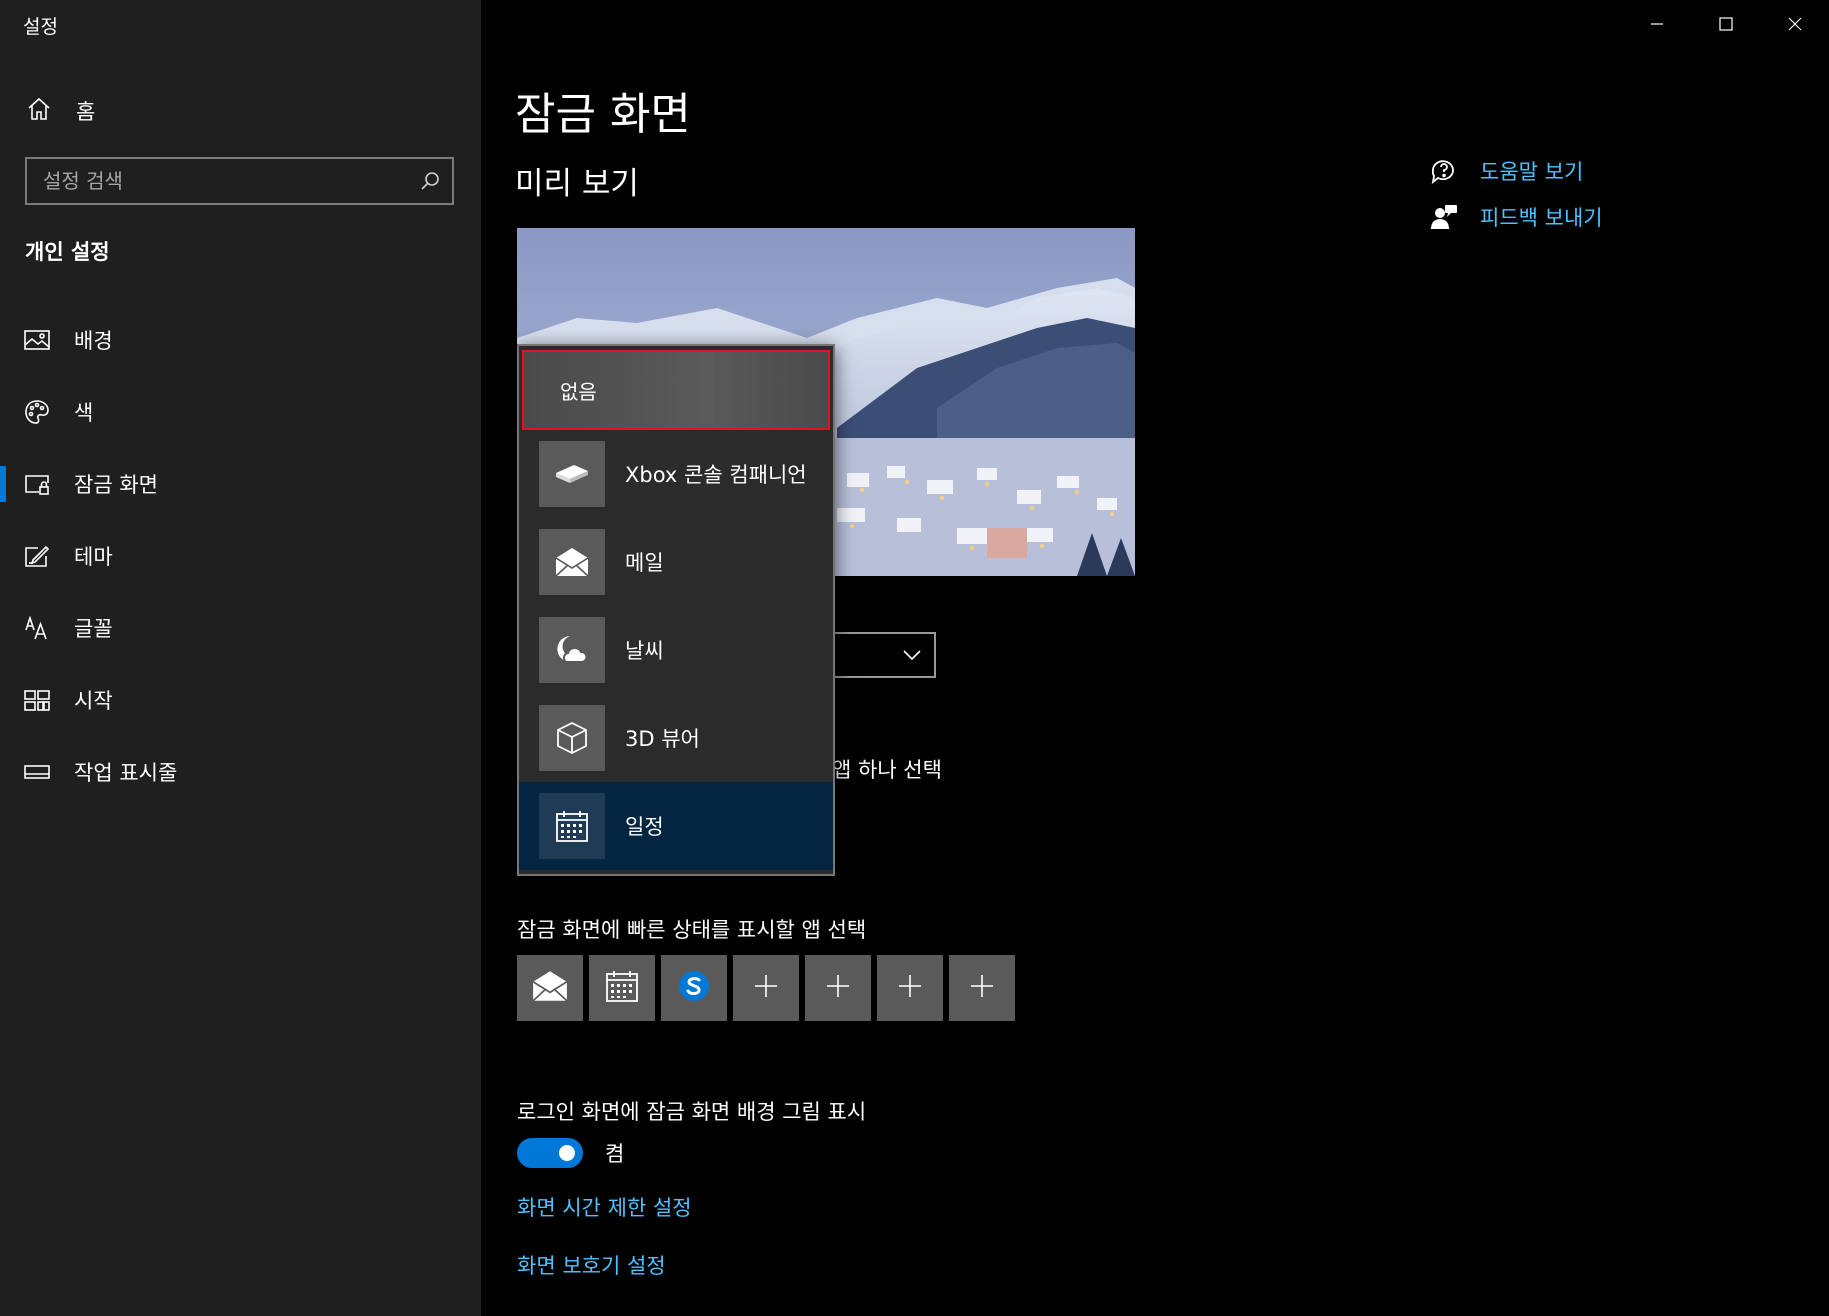 The image size is (1829, 1316). I want to click on minimize-button, so click(1656, 26).